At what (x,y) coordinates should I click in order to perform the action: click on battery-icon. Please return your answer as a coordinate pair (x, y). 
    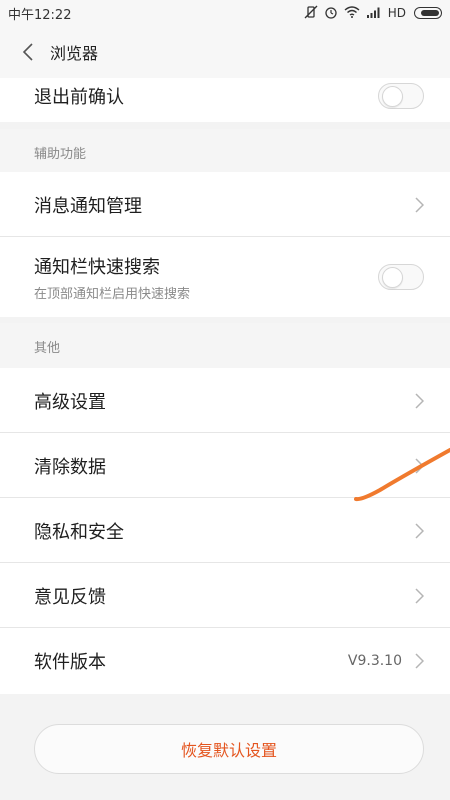
    Looking at the image, I should click on (428, 13).